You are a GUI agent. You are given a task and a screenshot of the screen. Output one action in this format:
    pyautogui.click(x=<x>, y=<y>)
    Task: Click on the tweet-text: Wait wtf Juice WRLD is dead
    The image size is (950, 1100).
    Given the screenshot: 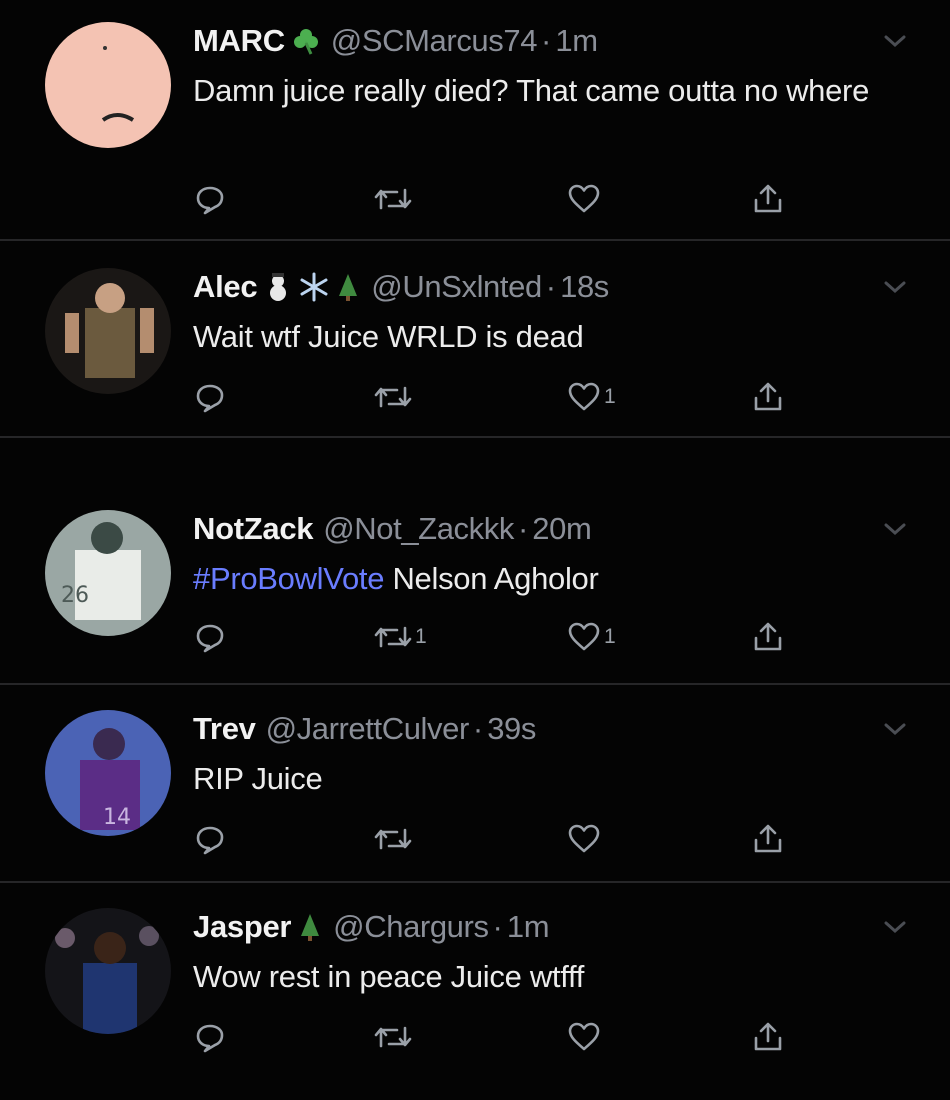 What is the action you would take?
    pyautogui.click(x=388, y=336)
    